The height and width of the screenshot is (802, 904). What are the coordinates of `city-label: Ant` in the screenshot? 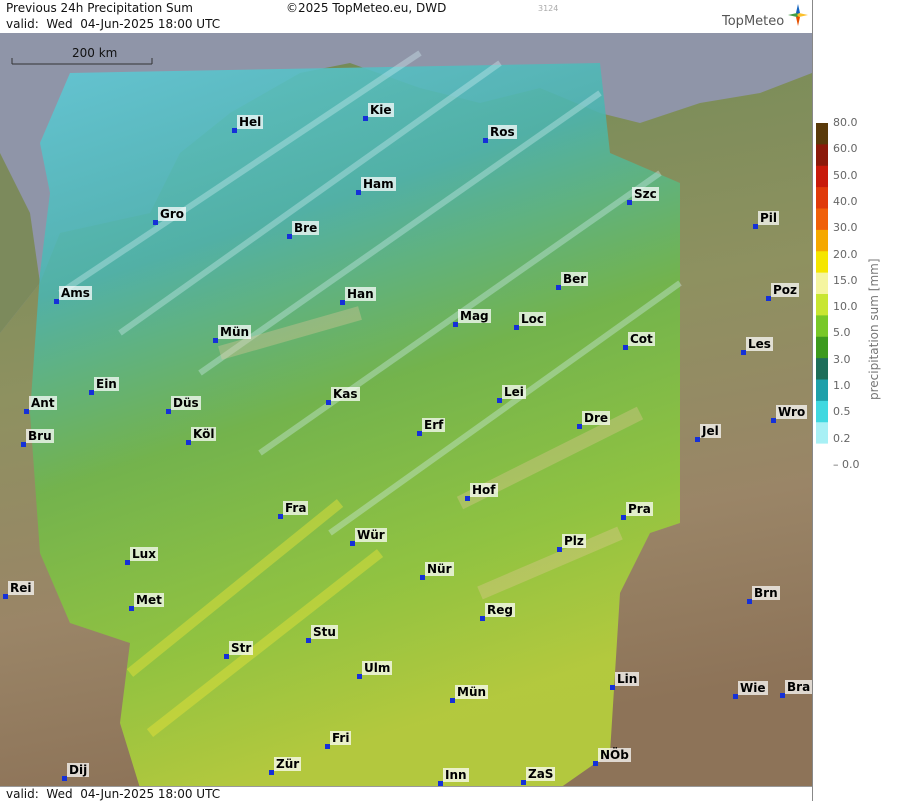 It's located at (43, 403).